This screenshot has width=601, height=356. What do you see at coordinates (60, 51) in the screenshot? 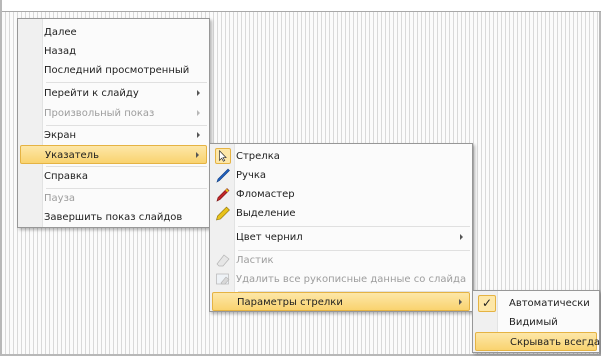
I see `menu-item-label: Назад` at bounding box center [60, 51].